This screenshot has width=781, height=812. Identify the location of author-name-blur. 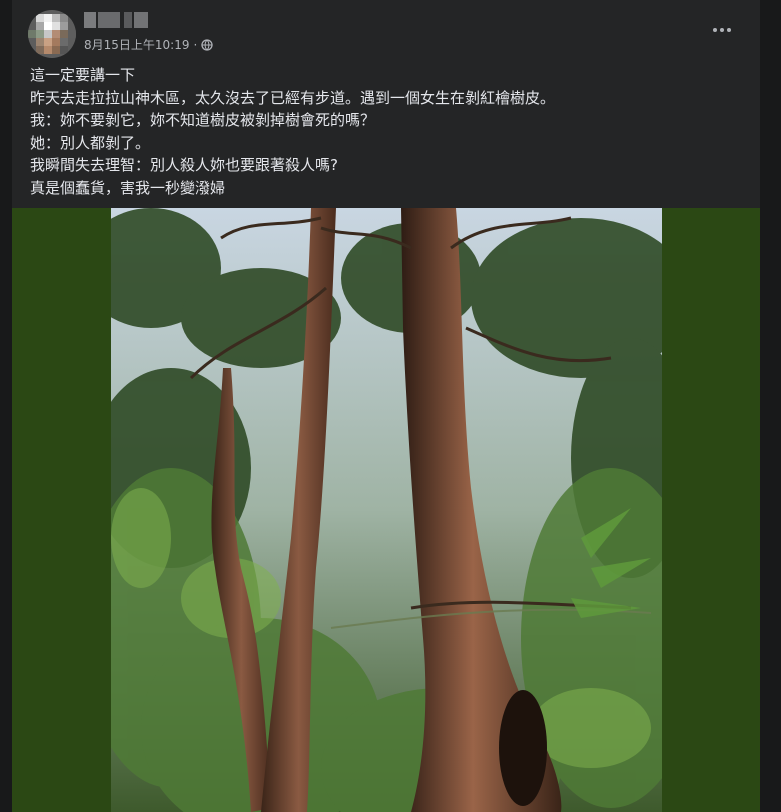
(116, 20).